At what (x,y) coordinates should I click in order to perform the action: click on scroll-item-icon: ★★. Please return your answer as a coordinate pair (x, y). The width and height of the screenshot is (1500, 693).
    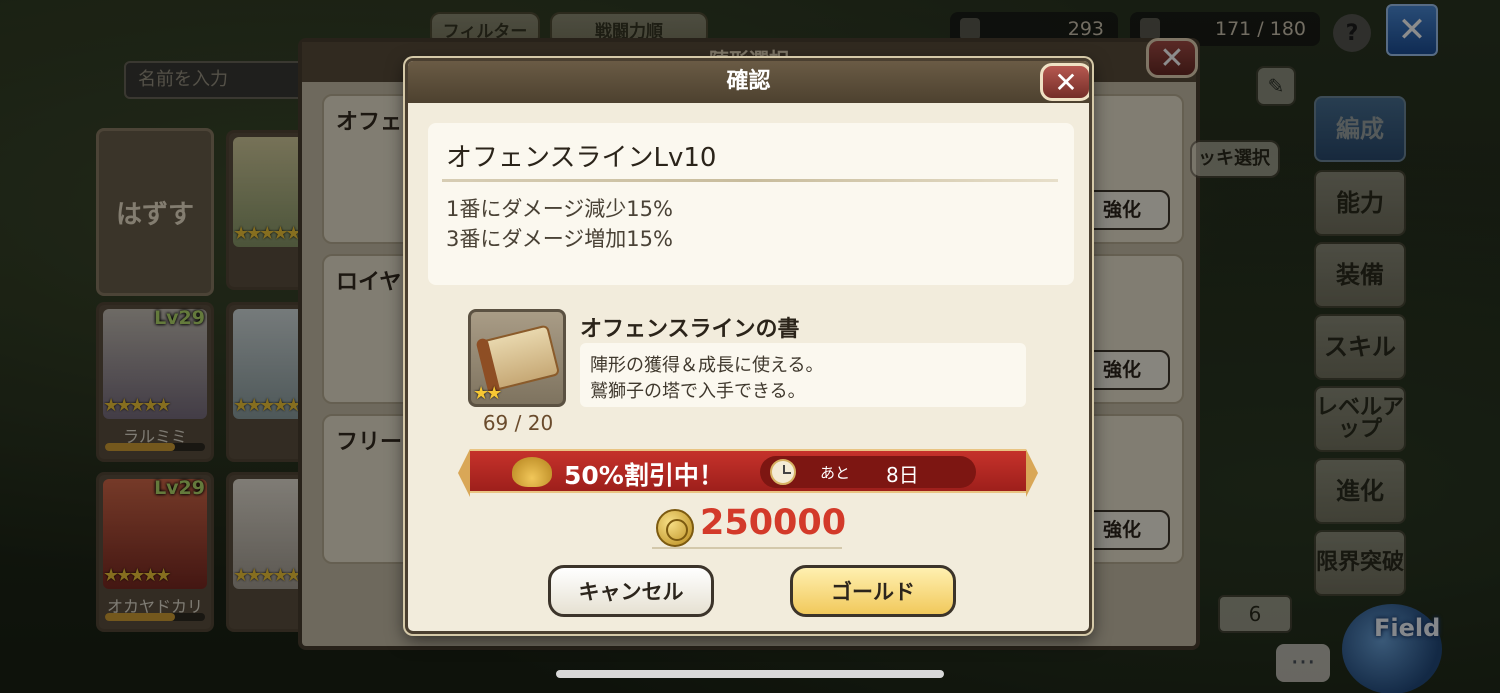
    Looking at the image, I should click on (517, 358).